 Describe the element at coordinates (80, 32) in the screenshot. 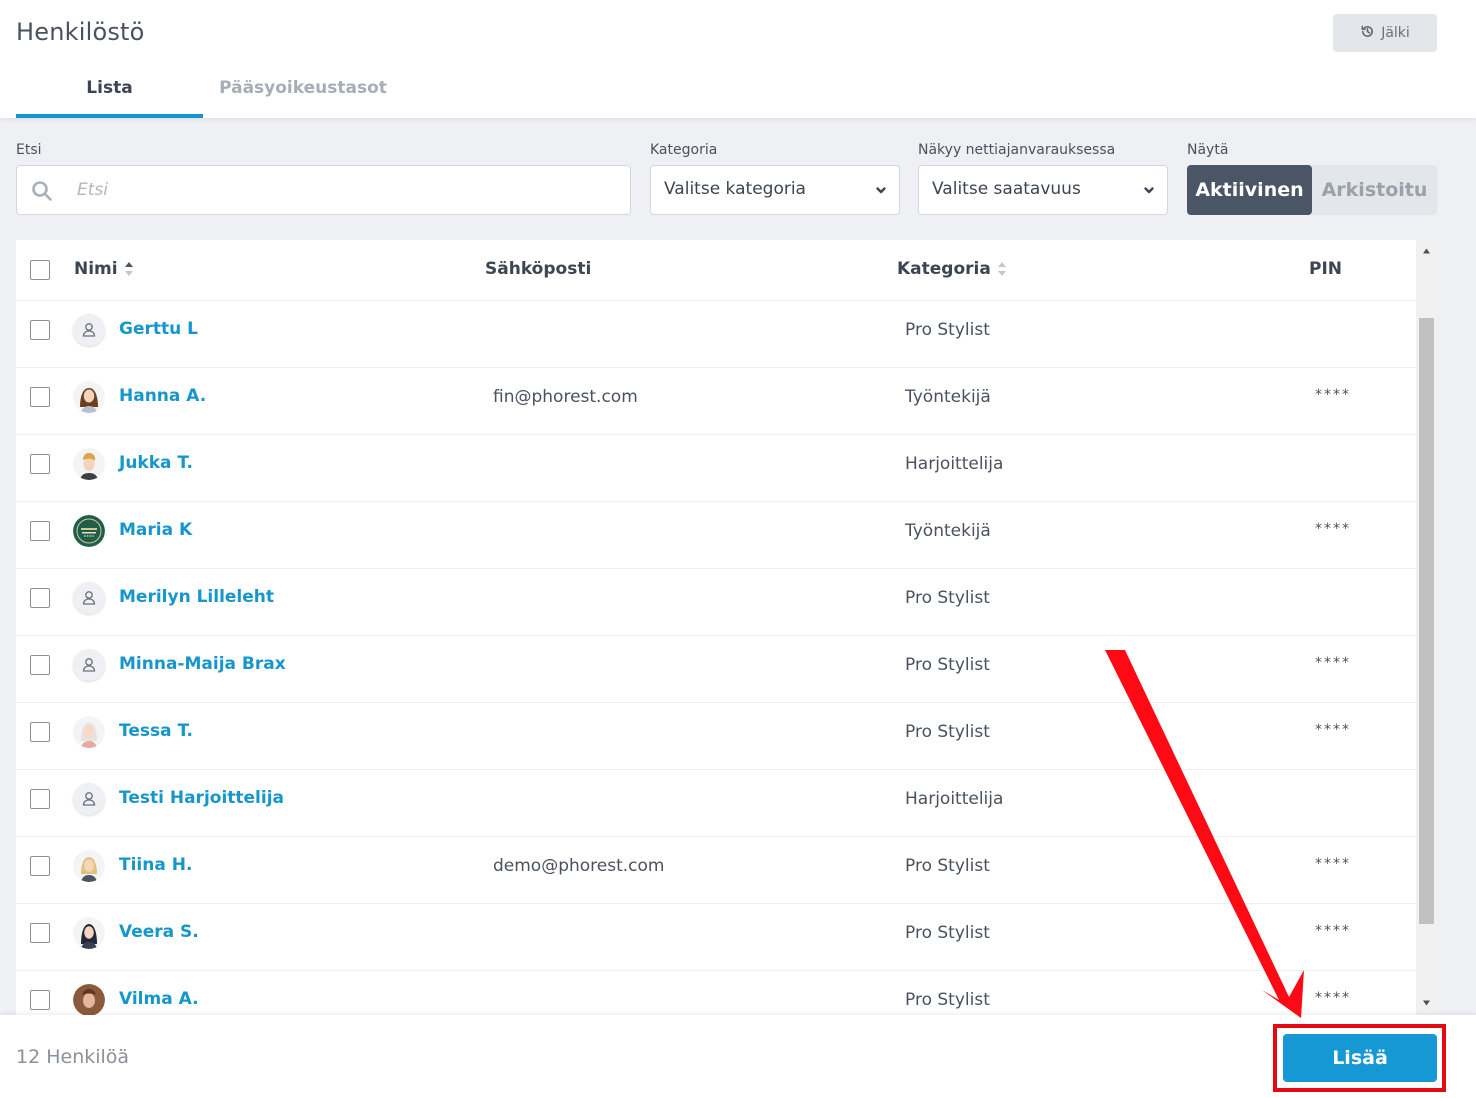

I see `page-title: Henkilöstö` at that location.